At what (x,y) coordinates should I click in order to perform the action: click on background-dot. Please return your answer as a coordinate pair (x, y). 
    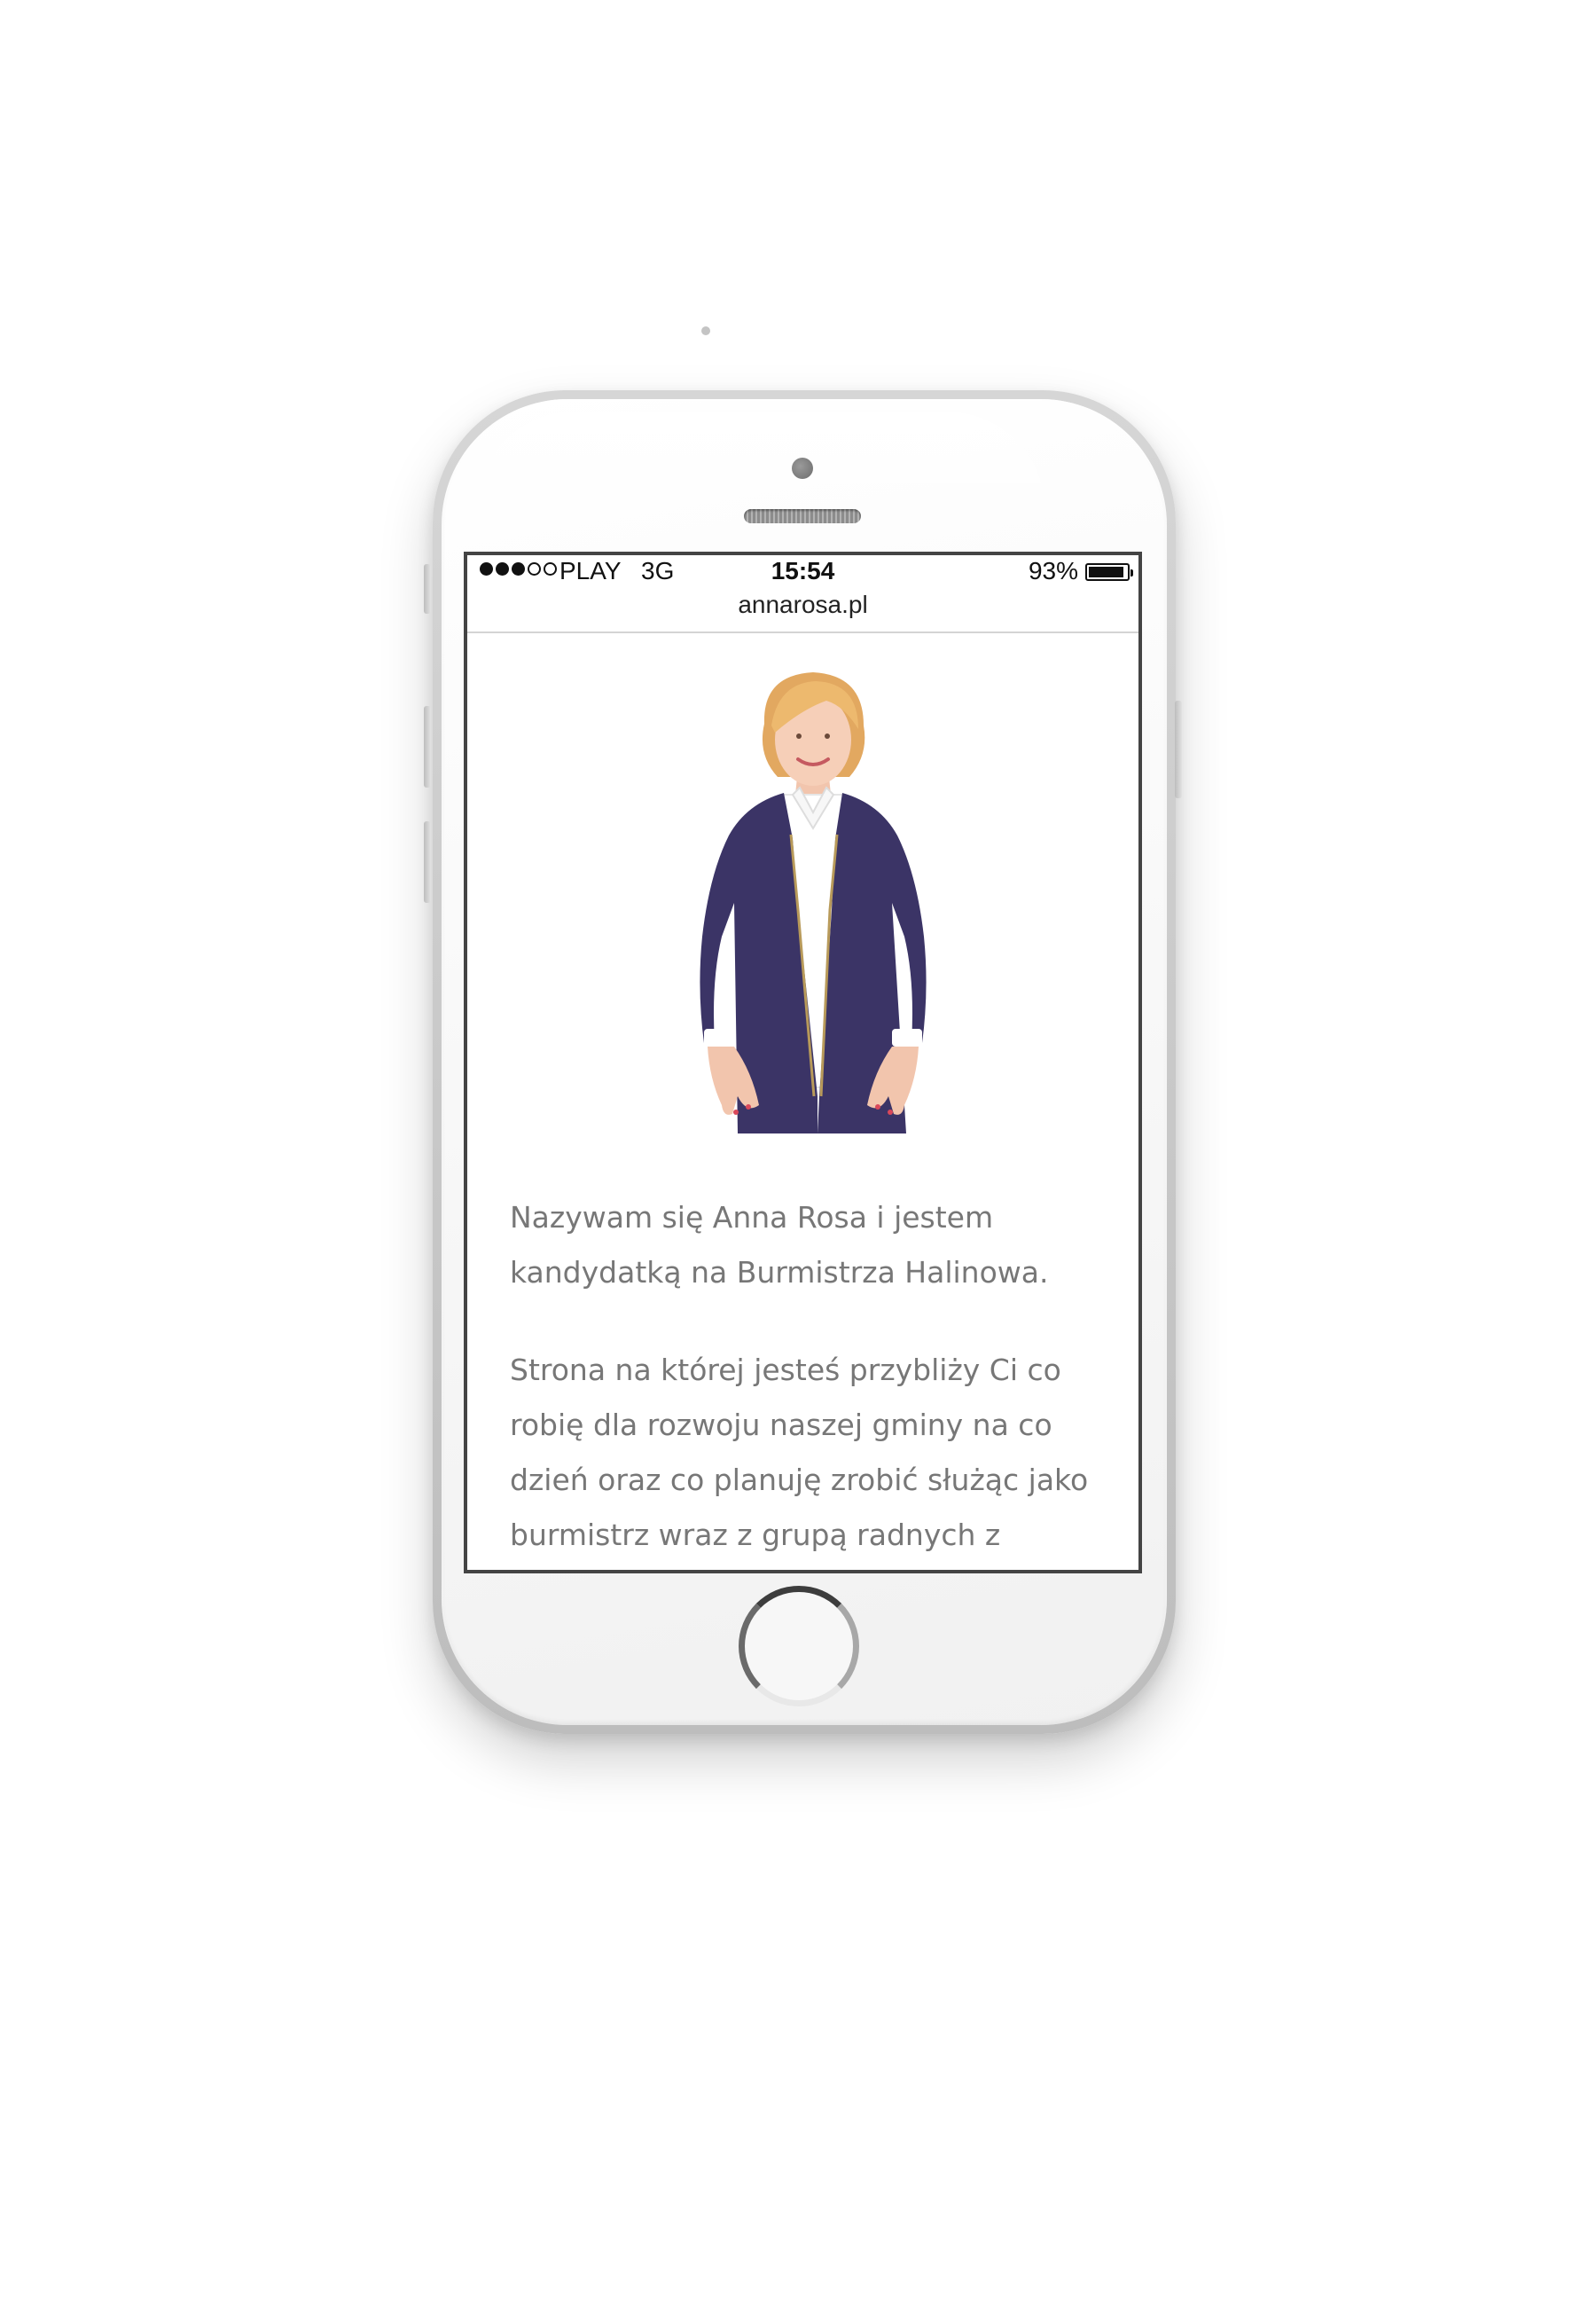
    Looking at the image, I should click on (706, 330).